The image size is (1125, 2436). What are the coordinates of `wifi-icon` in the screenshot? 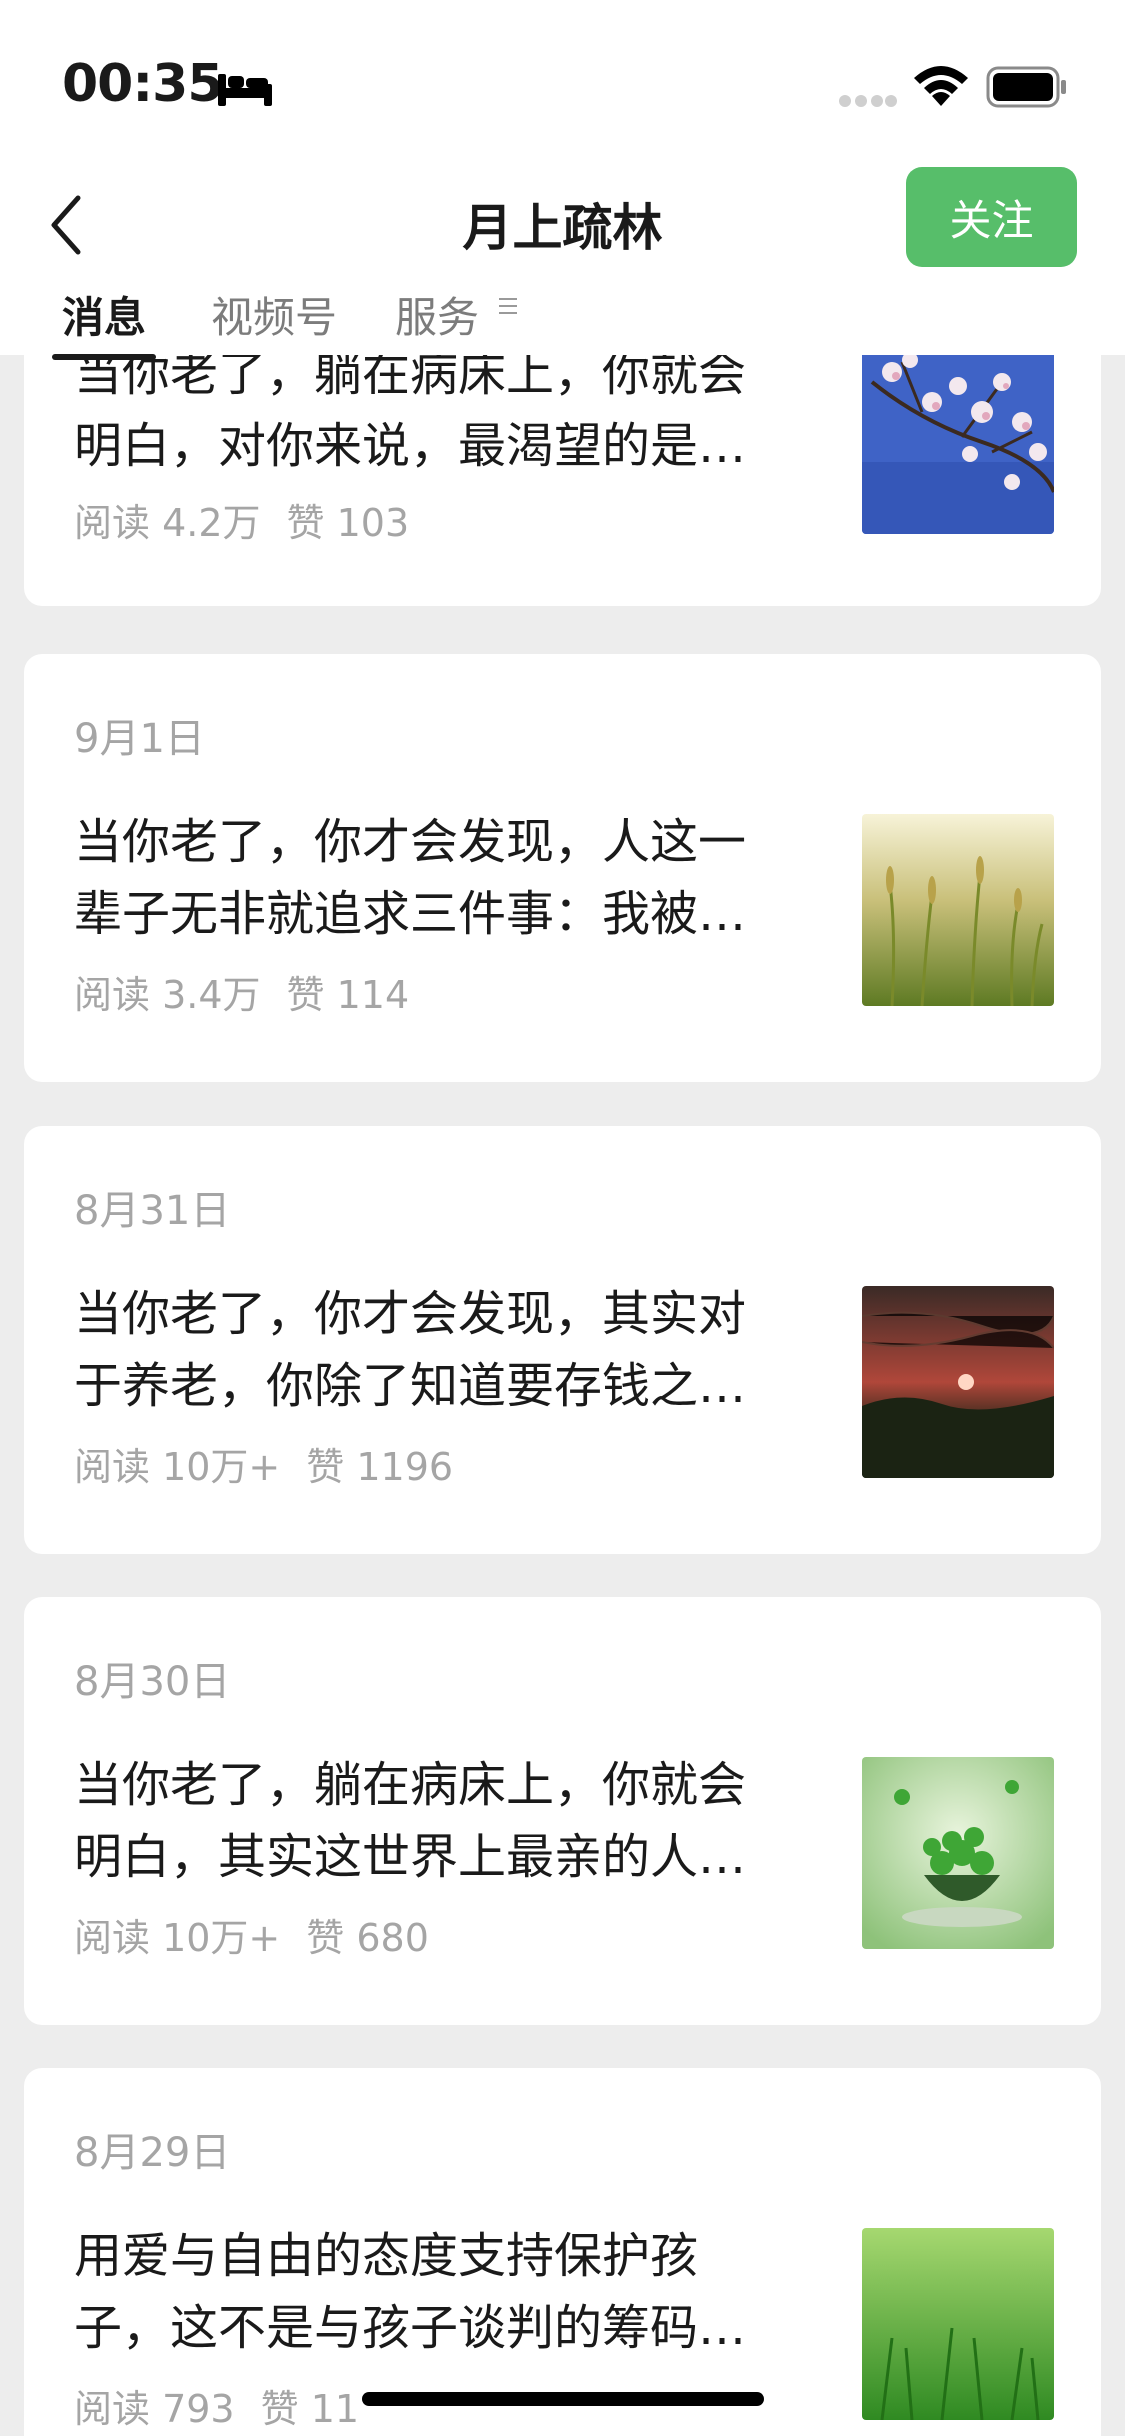 It's located at (941, 86).